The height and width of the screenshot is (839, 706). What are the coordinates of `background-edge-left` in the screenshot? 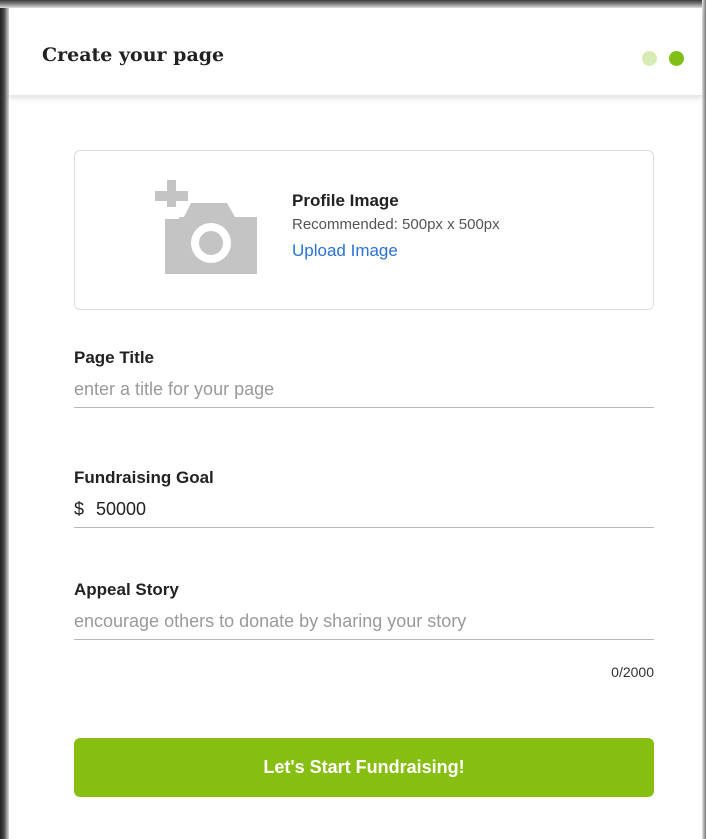 It's located at (4, 419).